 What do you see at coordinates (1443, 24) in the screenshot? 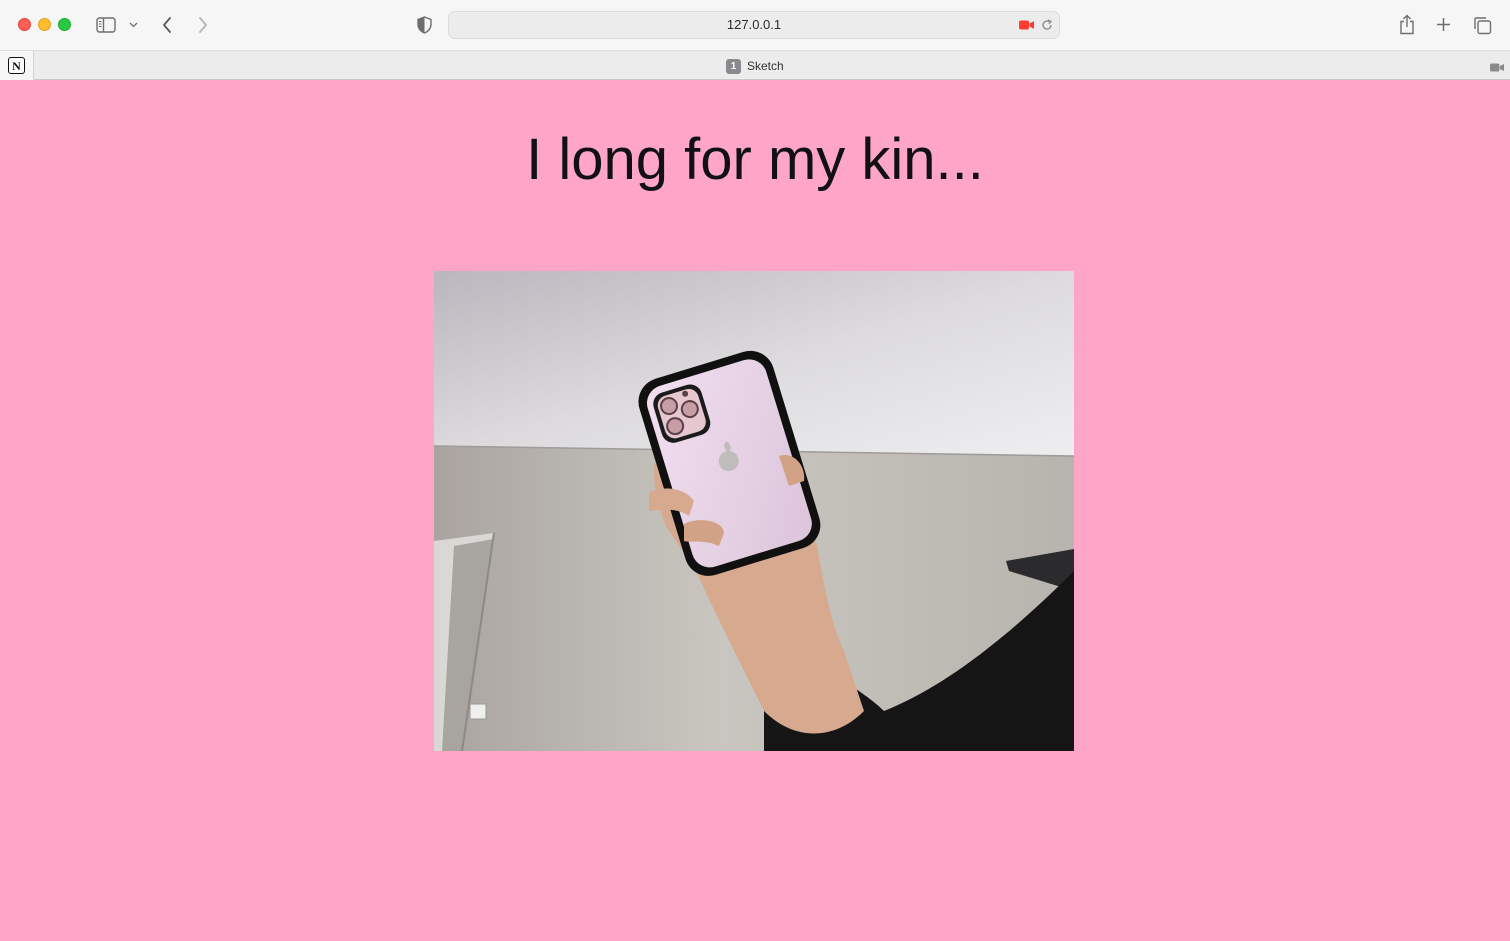
I see `plus-icon` at bounding box center [1443, 24].